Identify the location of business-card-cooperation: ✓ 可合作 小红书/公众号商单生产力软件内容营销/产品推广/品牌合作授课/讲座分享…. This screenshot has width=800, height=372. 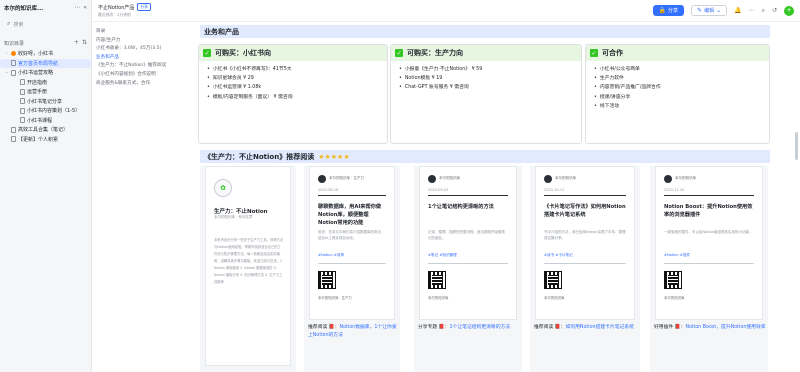
(677, 94).